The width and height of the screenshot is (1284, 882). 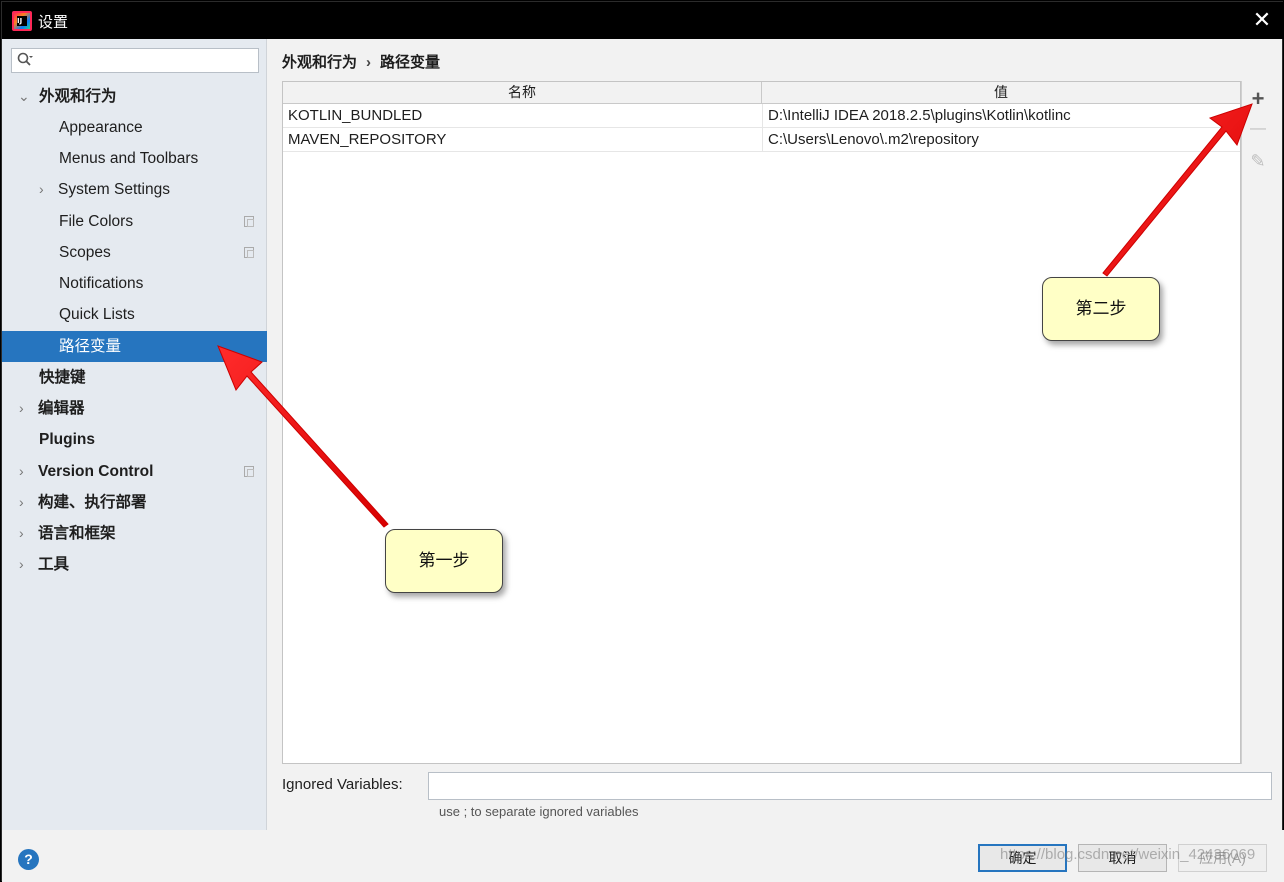 I want to click on sidebar-item-label: Quick Lists, so click(x=97, y=314).